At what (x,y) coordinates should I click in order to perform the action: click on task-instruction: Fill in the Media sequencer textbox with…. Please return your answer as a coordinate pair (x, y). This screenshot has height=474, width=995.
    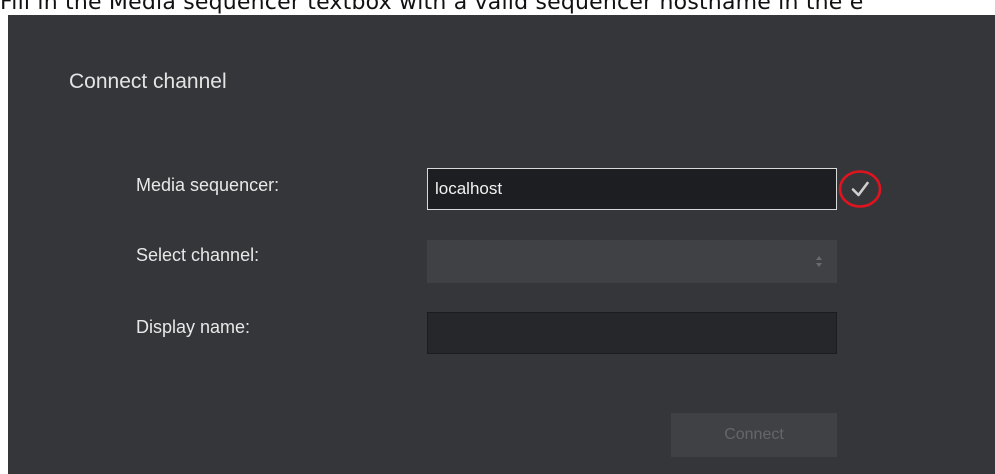
    Looking at the image, I should click on (432, 7).